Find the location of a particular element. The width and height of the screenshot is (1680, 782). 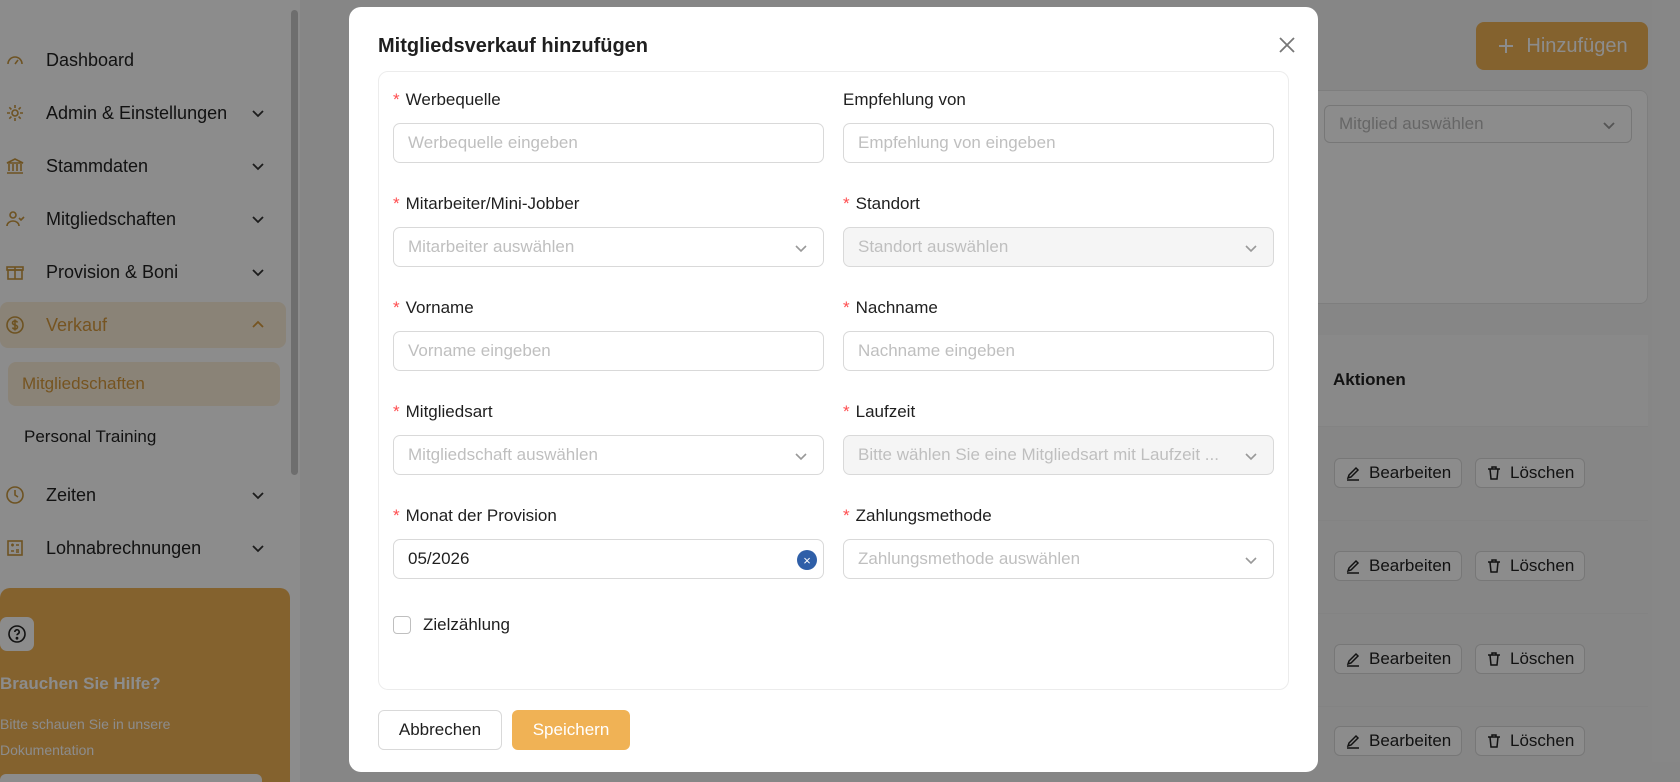

close-icon is located at coordinates (1287, 45).